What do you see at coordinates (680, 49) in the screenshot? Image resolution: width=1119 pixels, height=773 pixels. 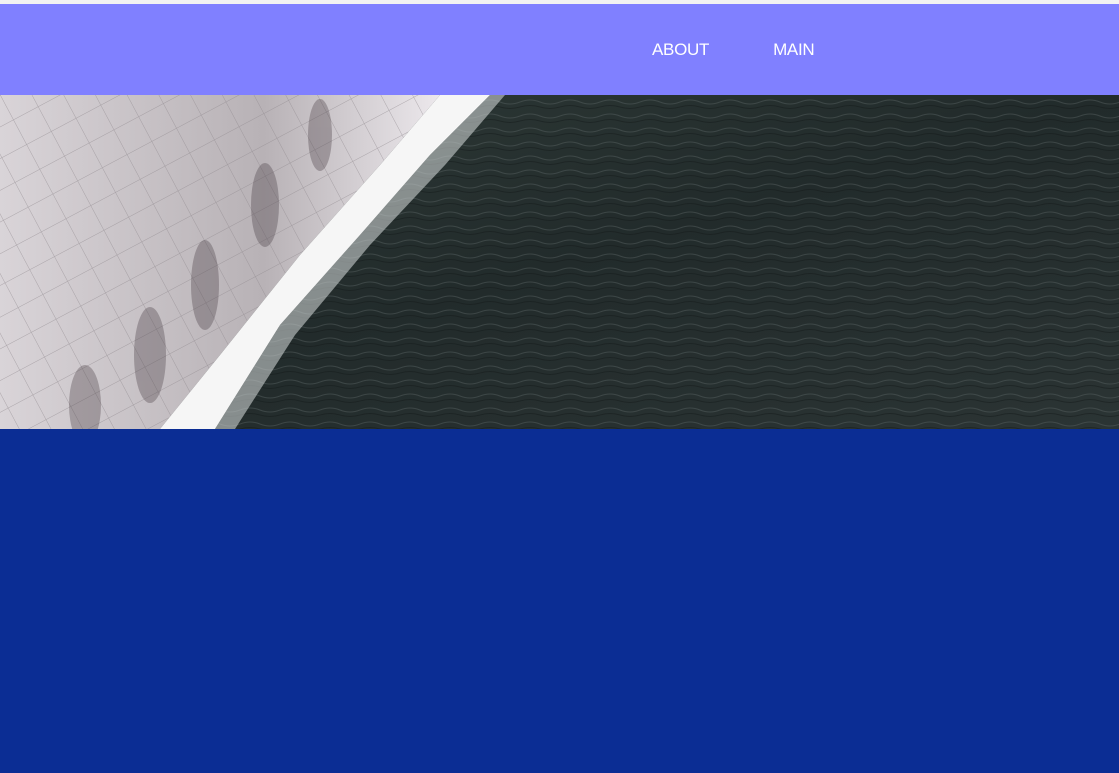 I see `nav-link-about: ABOUT` at bounding box center [680, 49].